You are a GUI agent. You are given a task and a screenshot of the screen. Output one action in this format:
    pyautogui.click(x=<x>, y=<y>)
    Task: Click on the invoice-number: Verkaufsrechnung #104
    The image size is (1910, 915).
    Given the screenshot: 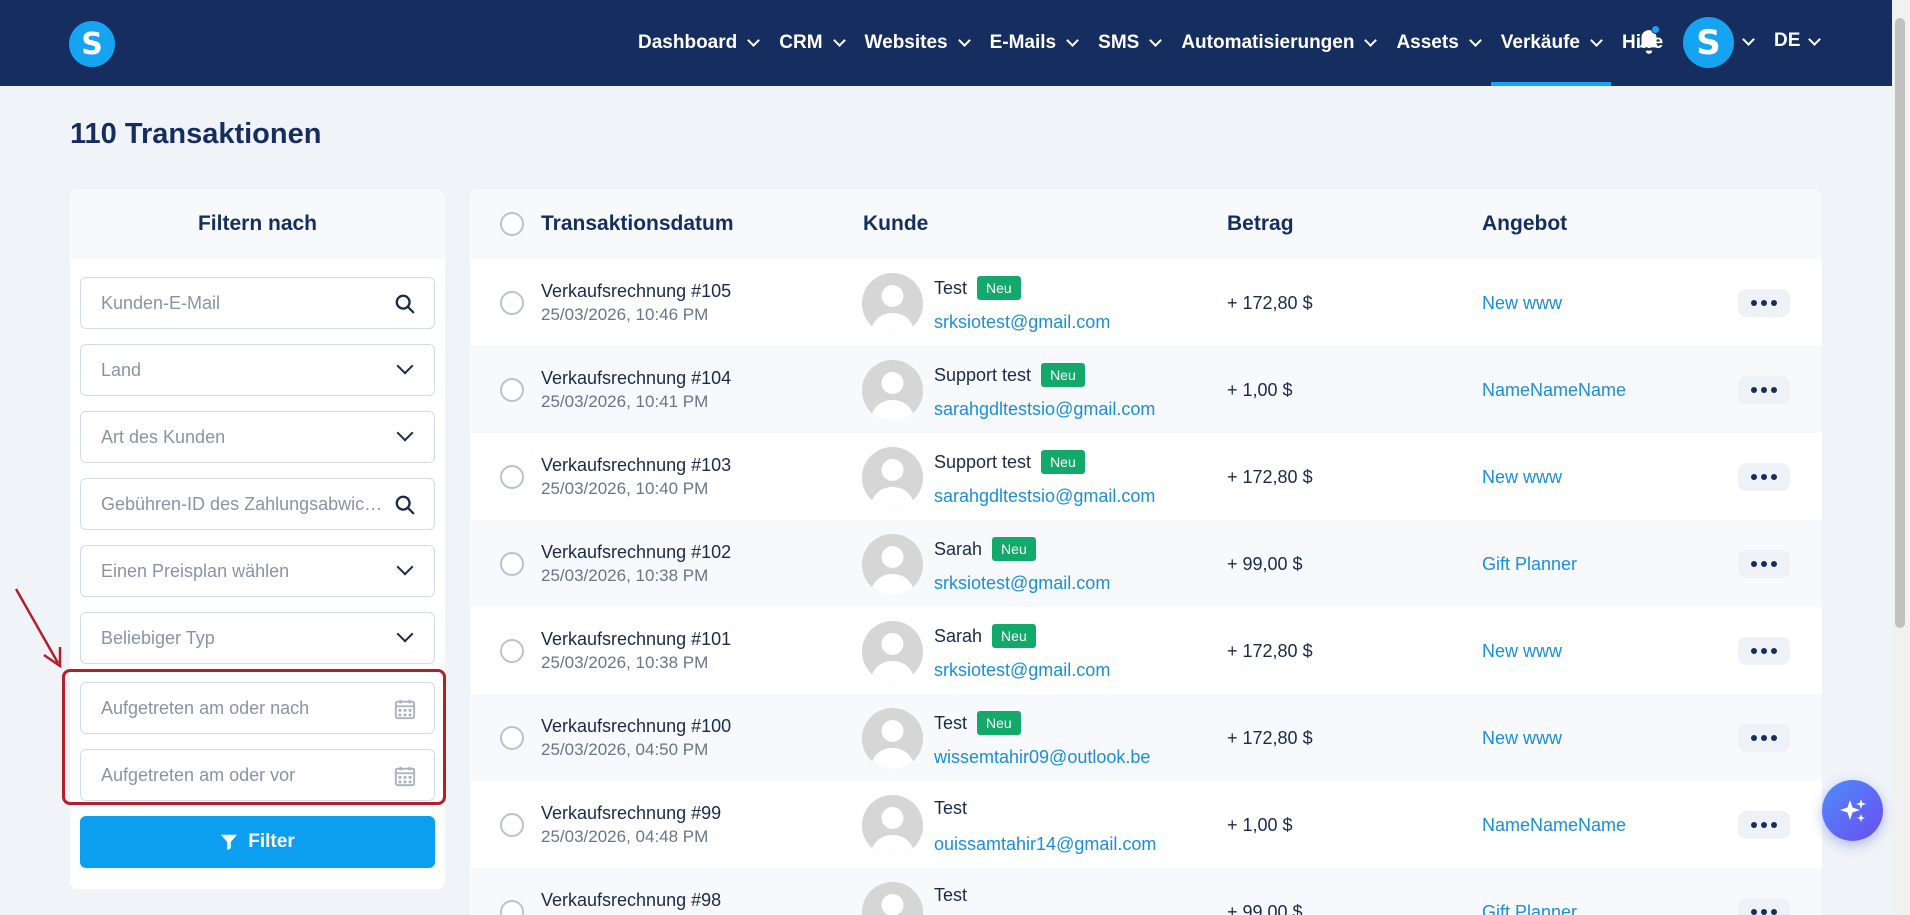 What is the action you would take?
    pyautogui.click(x=636, y=378)
    